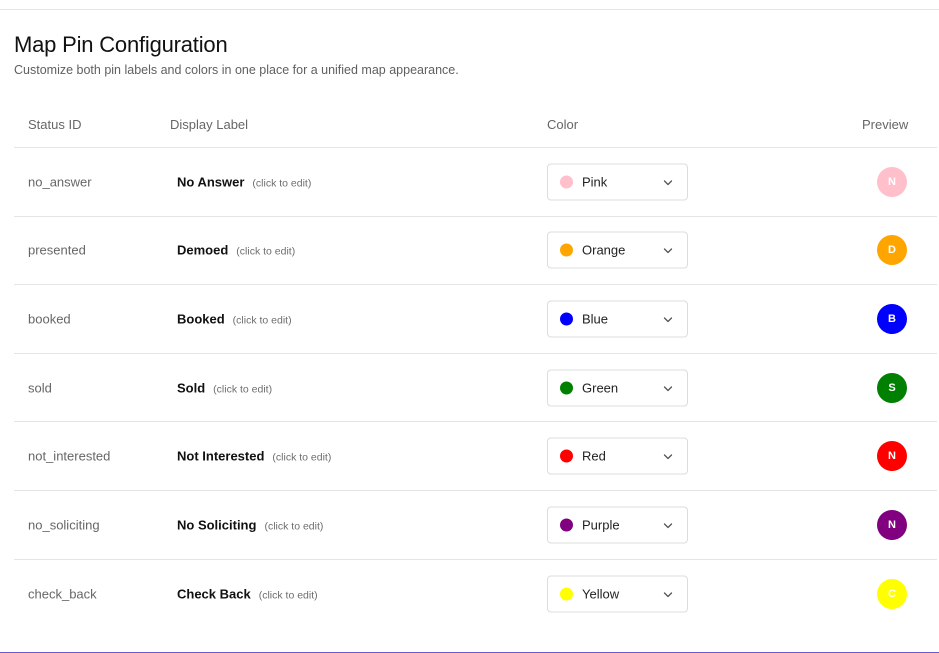 This screenshot has width=939, height=653. What do you see at coordinates (60, 182) in the screenshot?
I see `status-id: no_answer` at bounding box center [60, 182].